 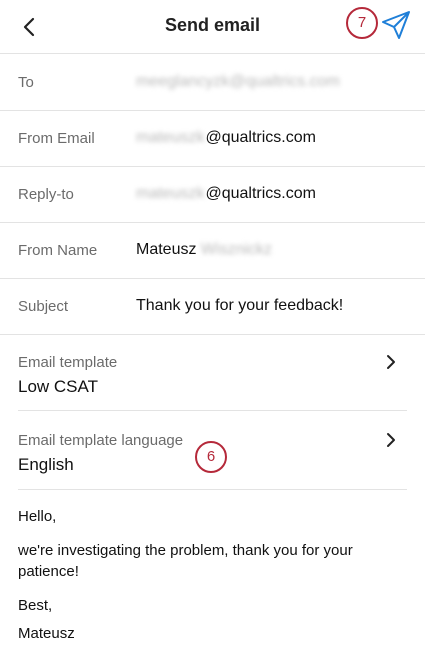 What do you see at coordinates (260, 193) in the screenshot?
I see `reply-to-domain: @qualtrics.com` at bounding box center [260, 193].